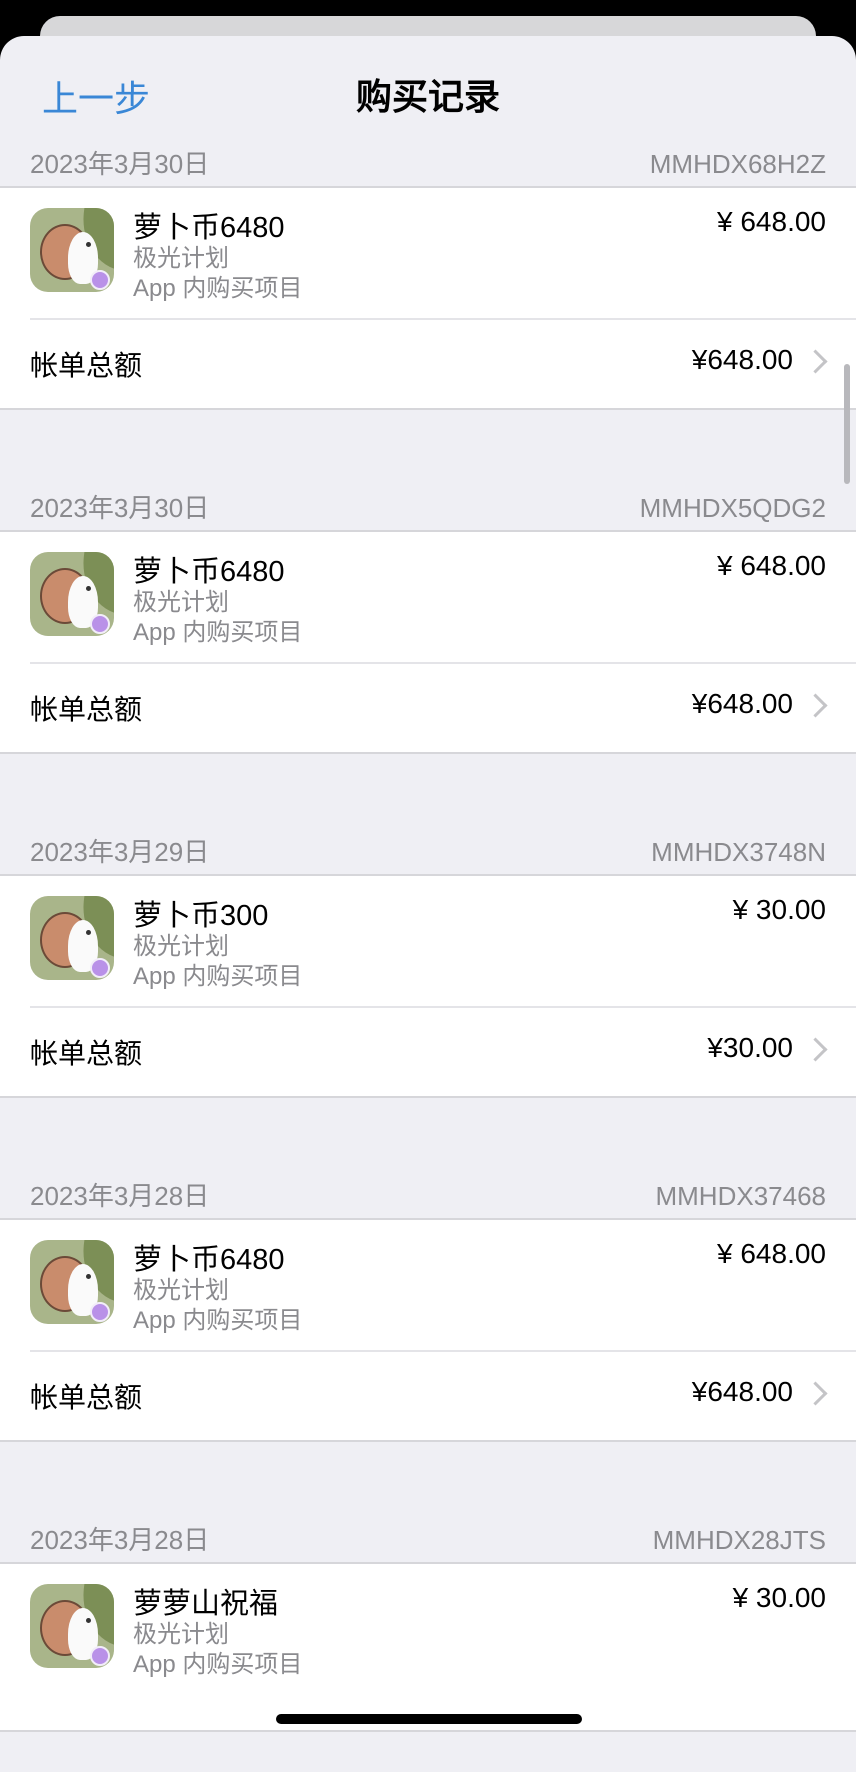 Image resolution: width=856 pixels, height=1772 pixels. Describe the element at coordinates (847, 424) in the screenshot. I see `scrollbar` at that location.